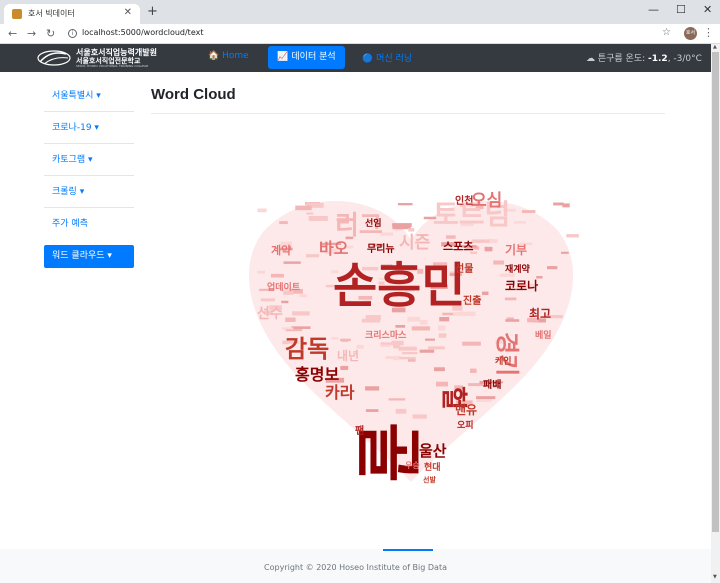 The image size is (720, 583). What do you see at coordinates (360, 12) in the screenshot?
I see `browser-tab-strip: 호서 빅데이터 ✕ + — ☐ ✕` at bounding box center [360, 12].